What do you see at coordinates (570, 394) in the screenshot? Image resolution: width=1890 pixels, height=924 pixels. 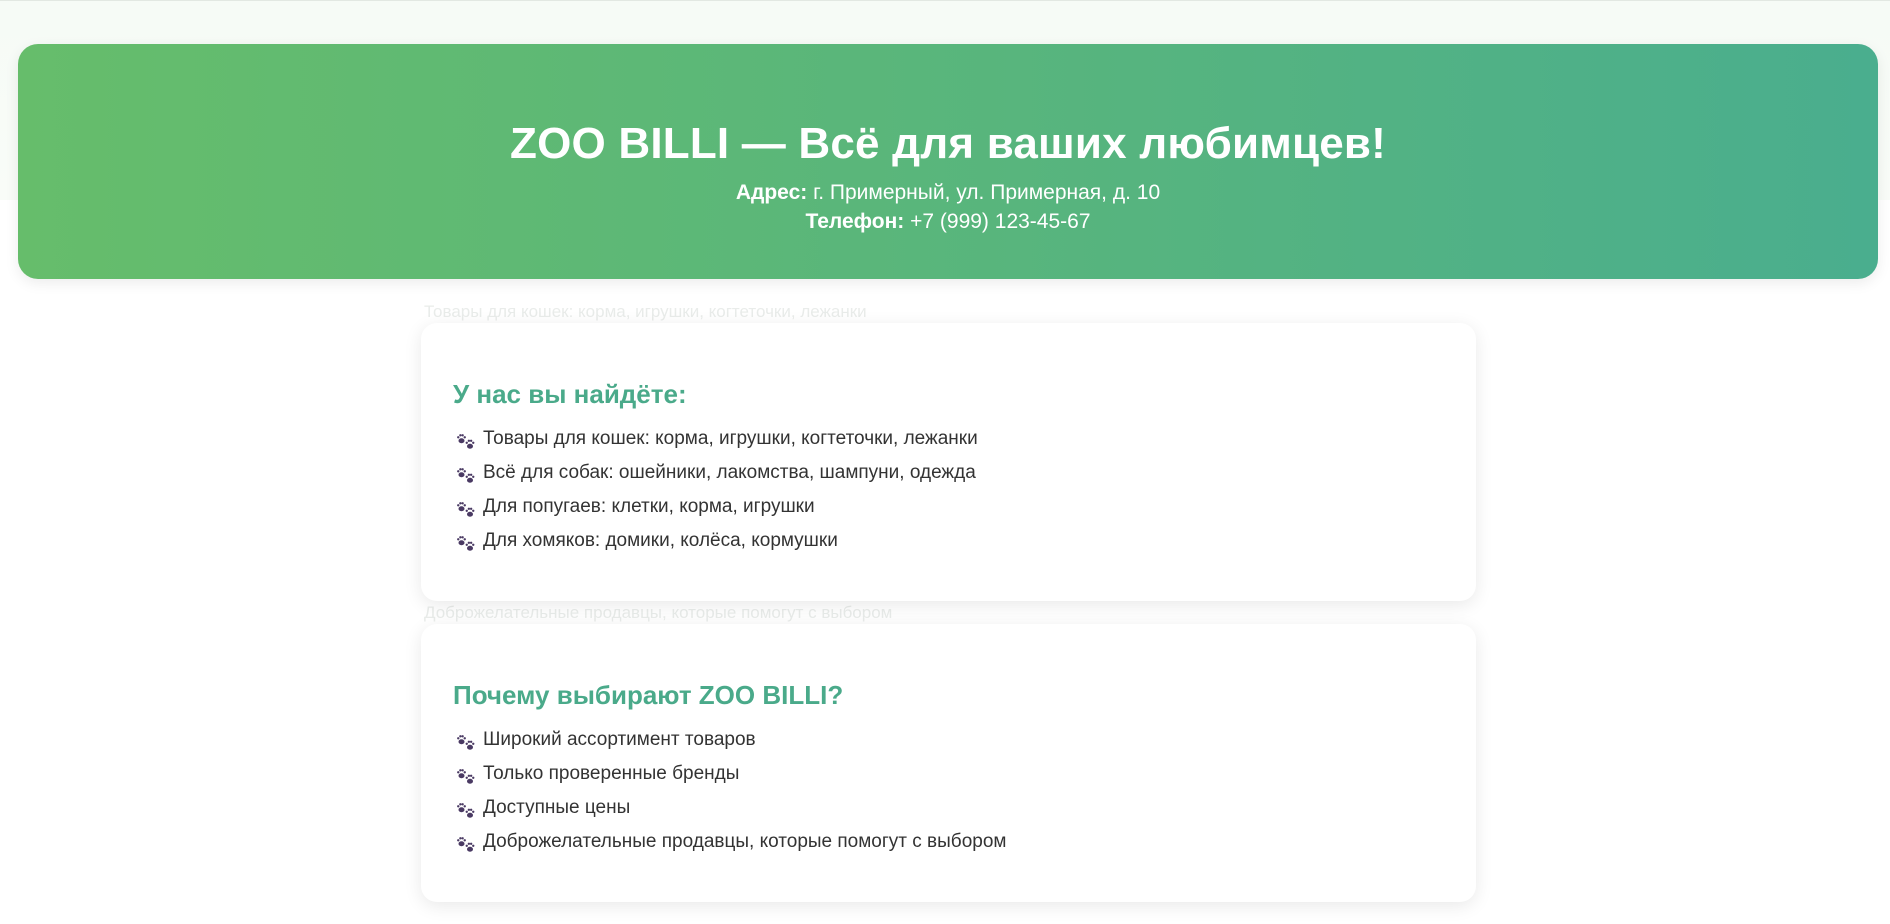 I see `products-section-title: У нас вы найдёте:` at bounding box center [570, 394].